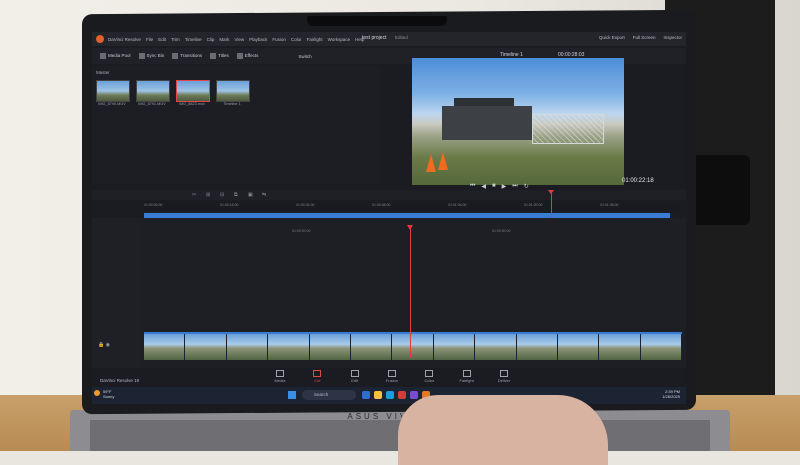 This screenshot has height=465, width=800. What do you see at coordinates (366, 395) in the screenshot?
I see `task-view-icon` at bounding box center [366, 395].